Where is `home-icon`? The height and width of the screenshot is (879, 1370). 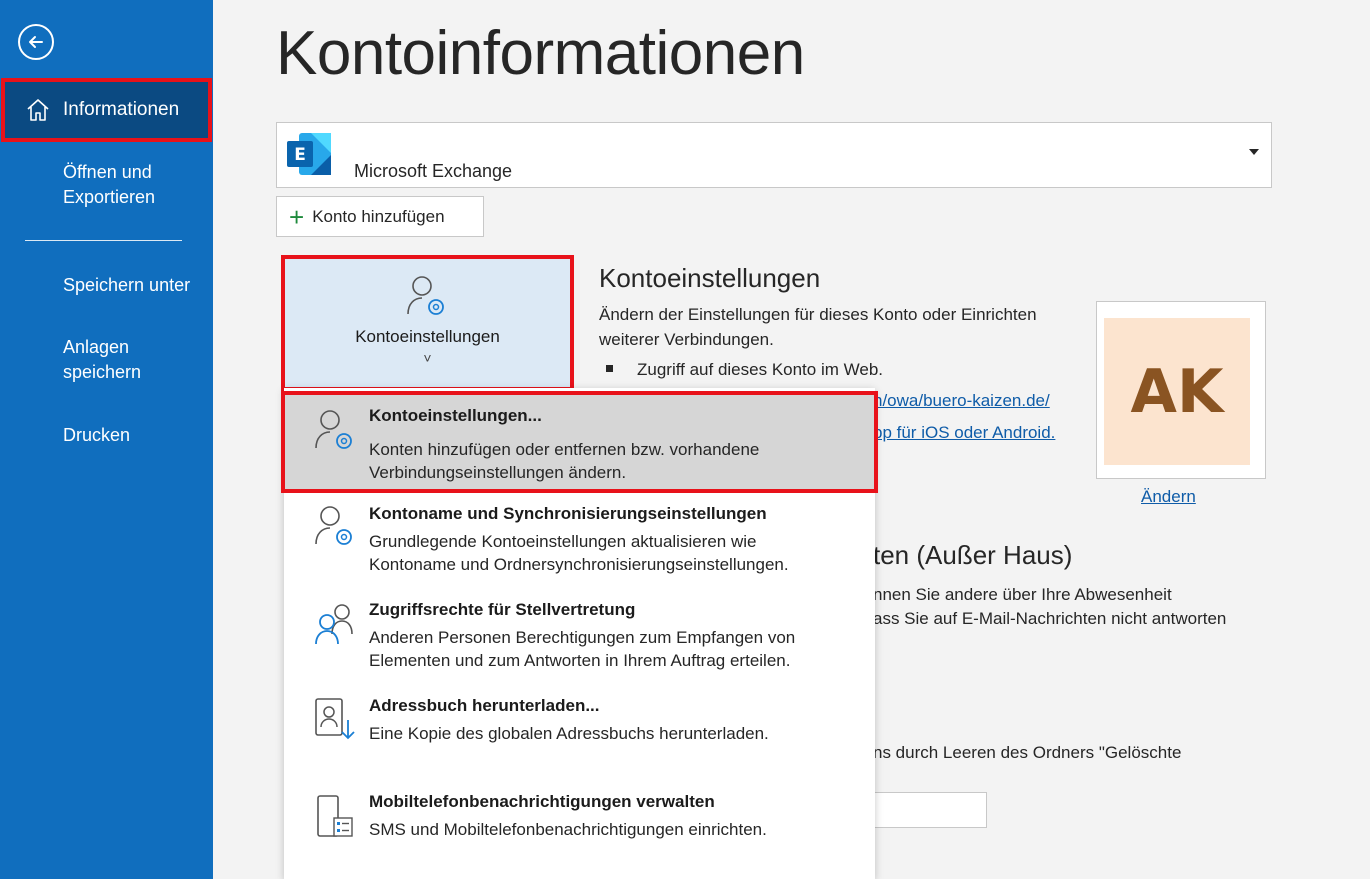 home-icon is located at coordinates (38, 110).